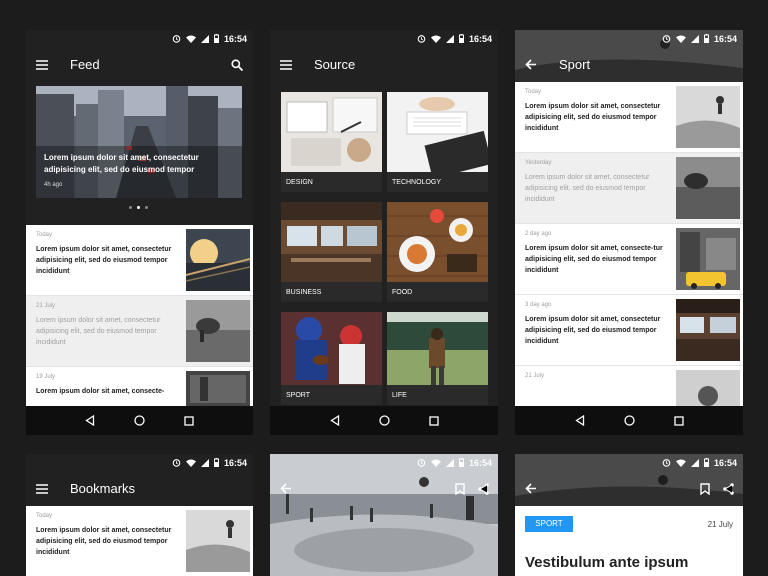 This screenshot has height=576, width=768. I want to click on source-tile-sport: SPORT, so click(331, 358).